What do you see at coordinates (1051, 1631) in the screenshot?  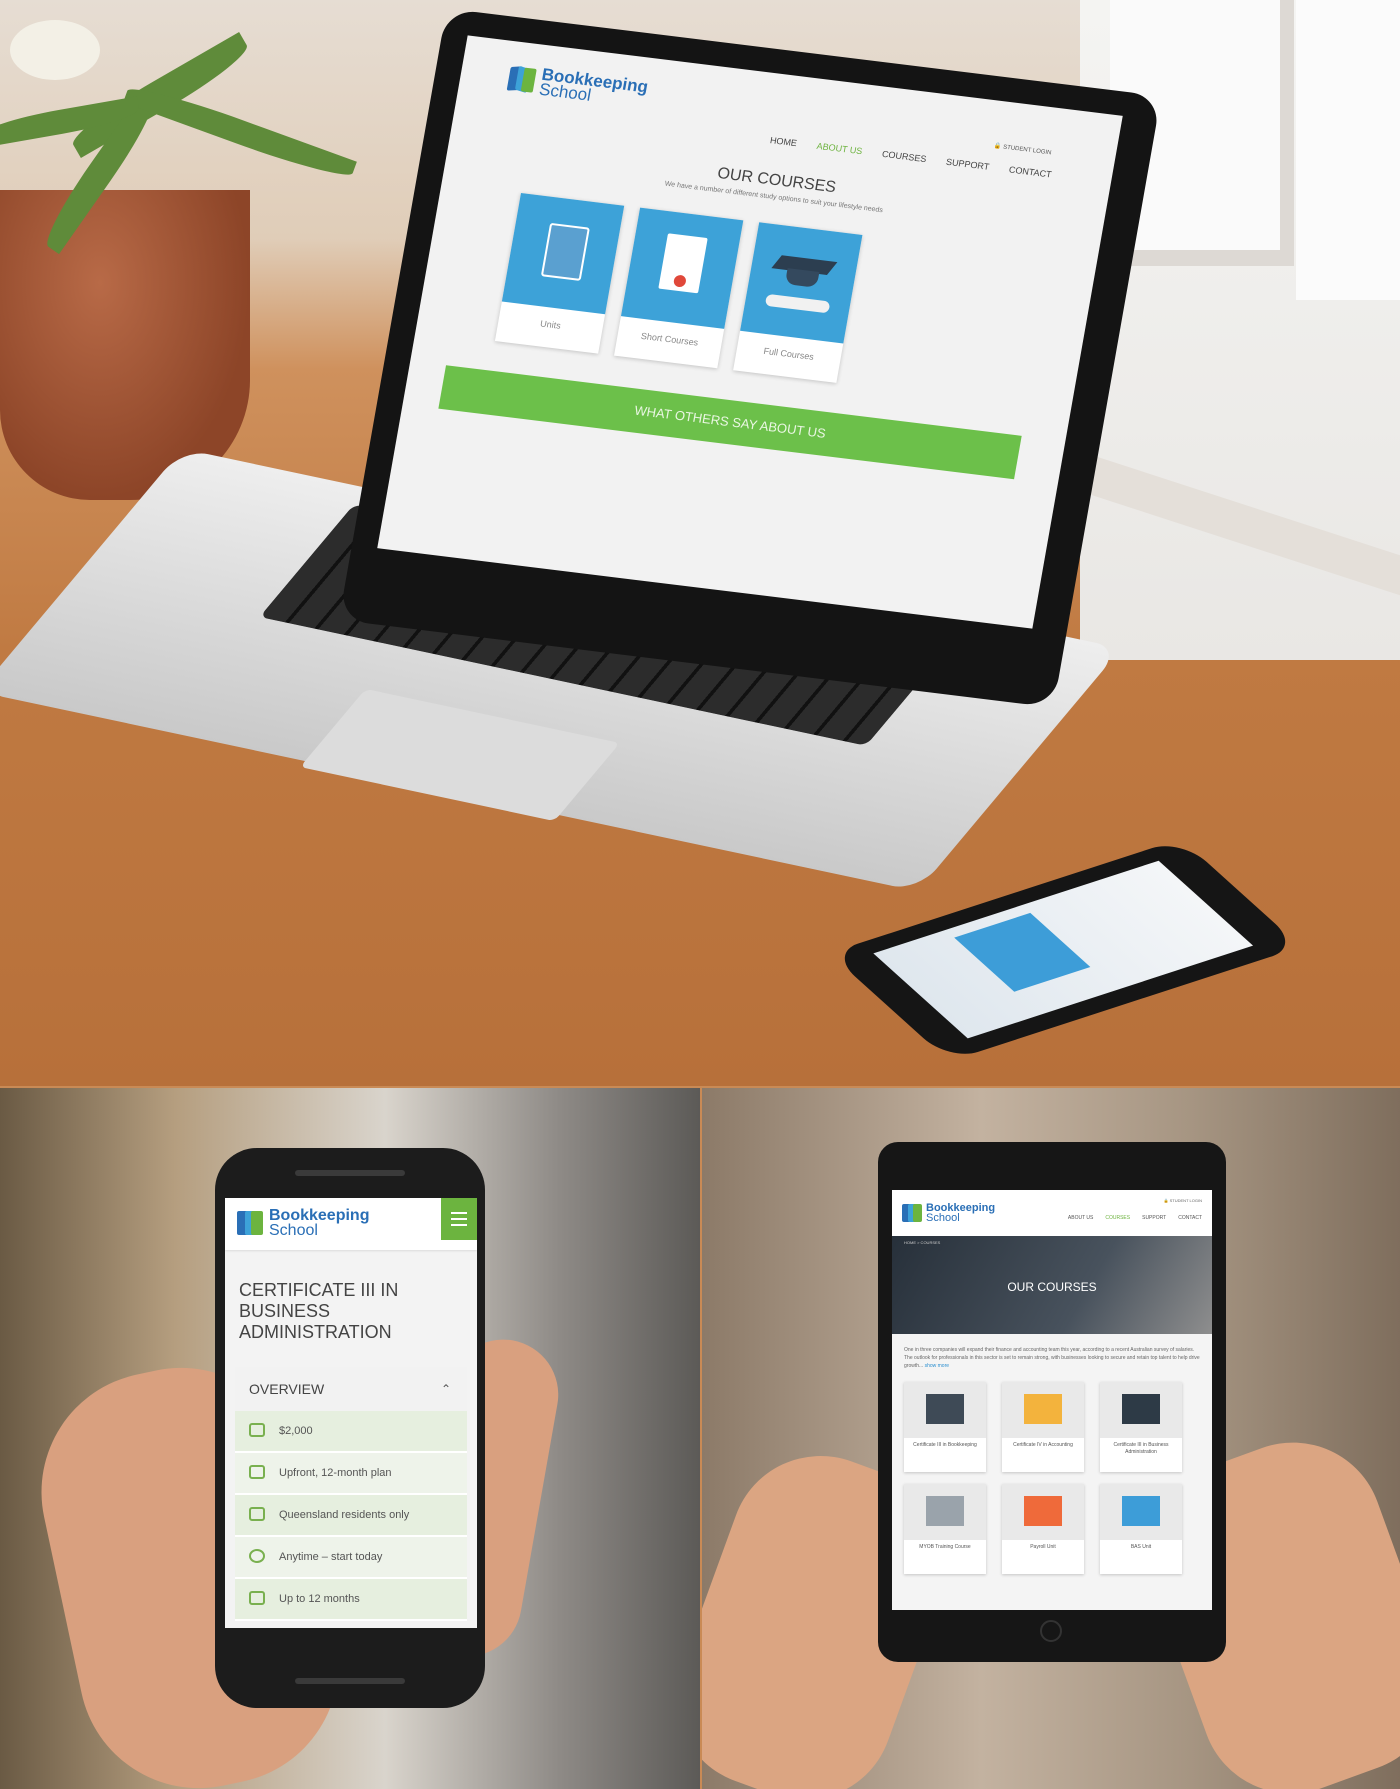 I see `home-button` at bounding box center [1051, 1631].